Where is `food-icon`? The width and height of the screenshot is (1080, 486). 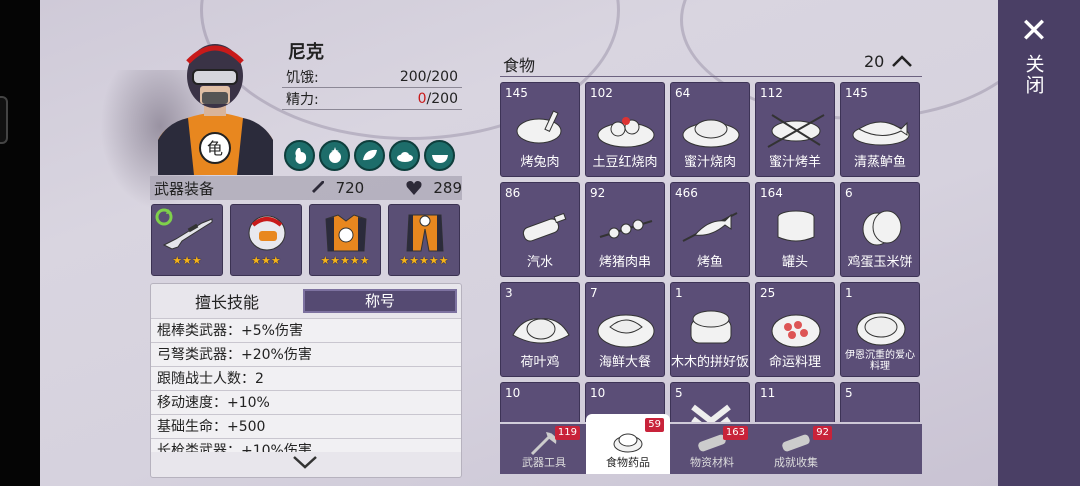 food-icon is located at coordinates (628, 443).